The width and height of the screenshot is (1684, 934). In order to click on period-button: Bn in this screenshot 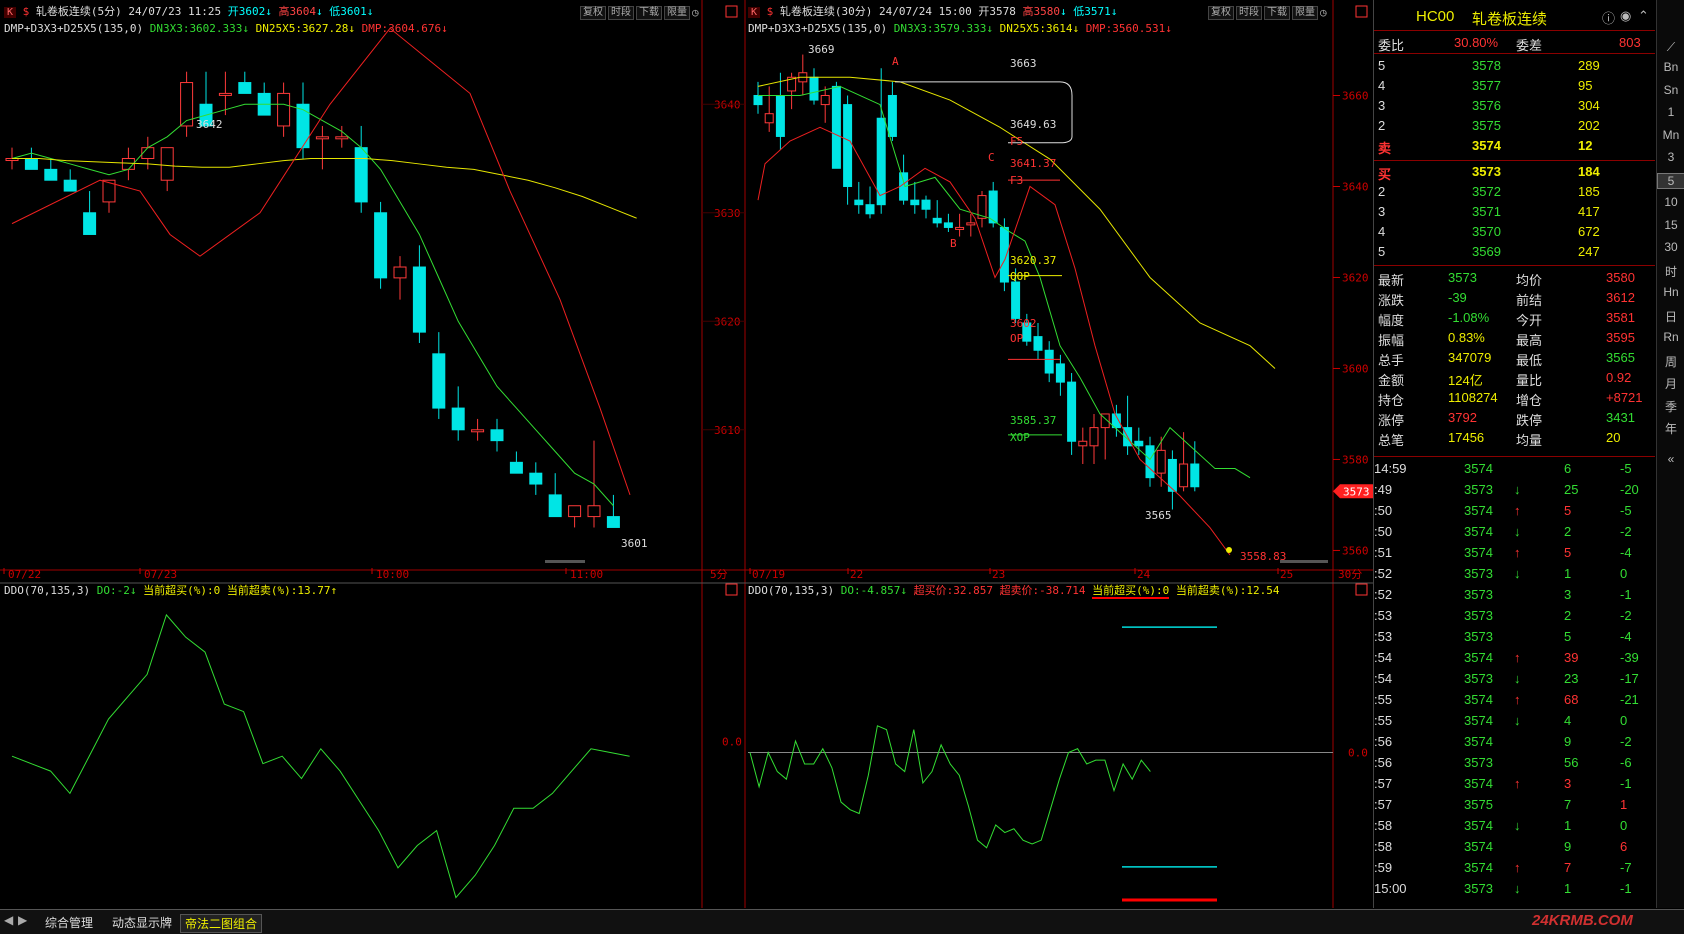, I will do `click(1670, 67)`.